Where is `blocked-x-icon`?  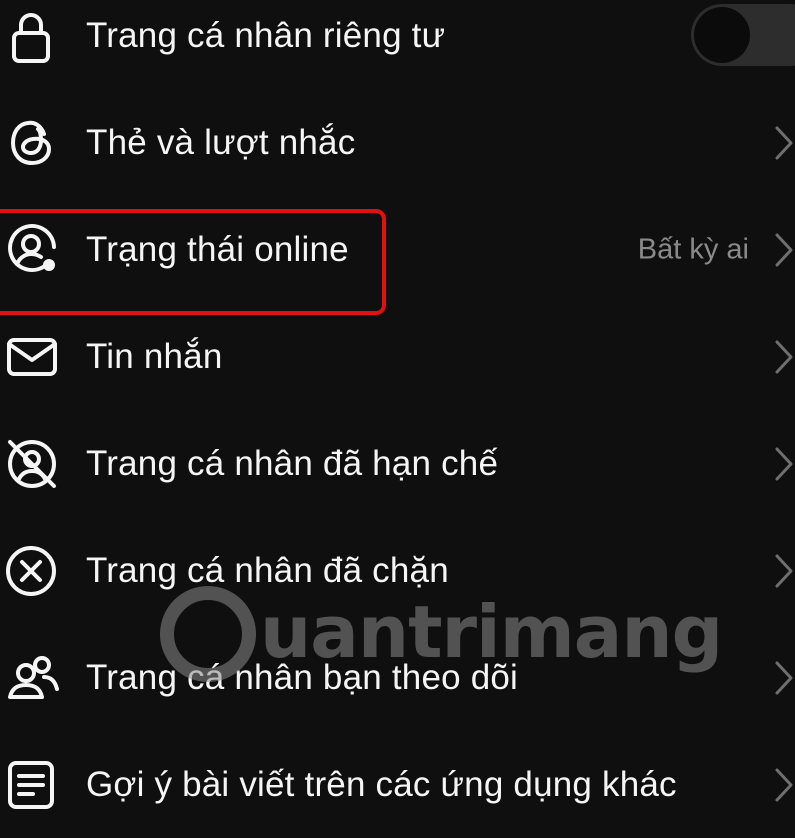
blocked-x-icon is located at coordinates (33, 571).